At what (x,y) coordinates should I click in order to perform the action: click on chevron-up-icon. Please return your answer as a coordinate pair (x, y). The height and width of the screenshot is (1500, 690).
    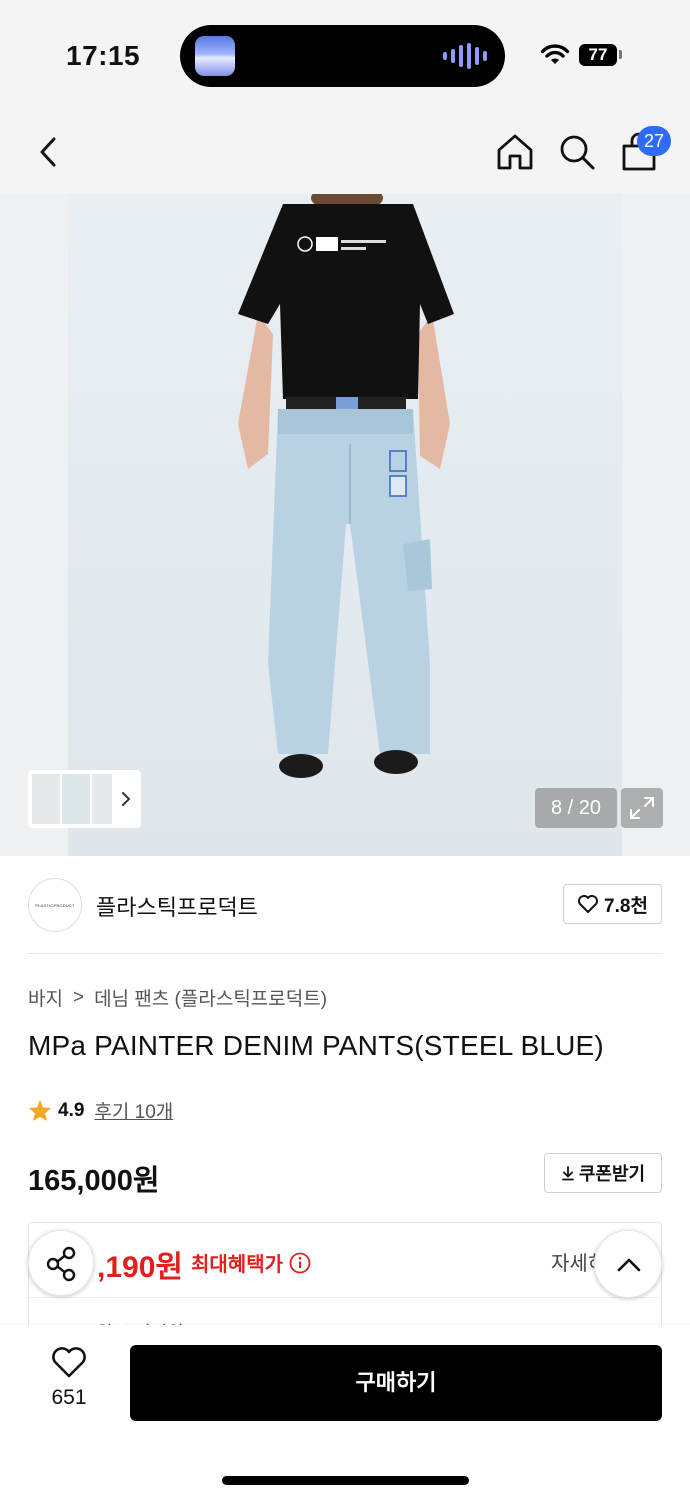
    Looking at the image, I should click on (629, 1265).